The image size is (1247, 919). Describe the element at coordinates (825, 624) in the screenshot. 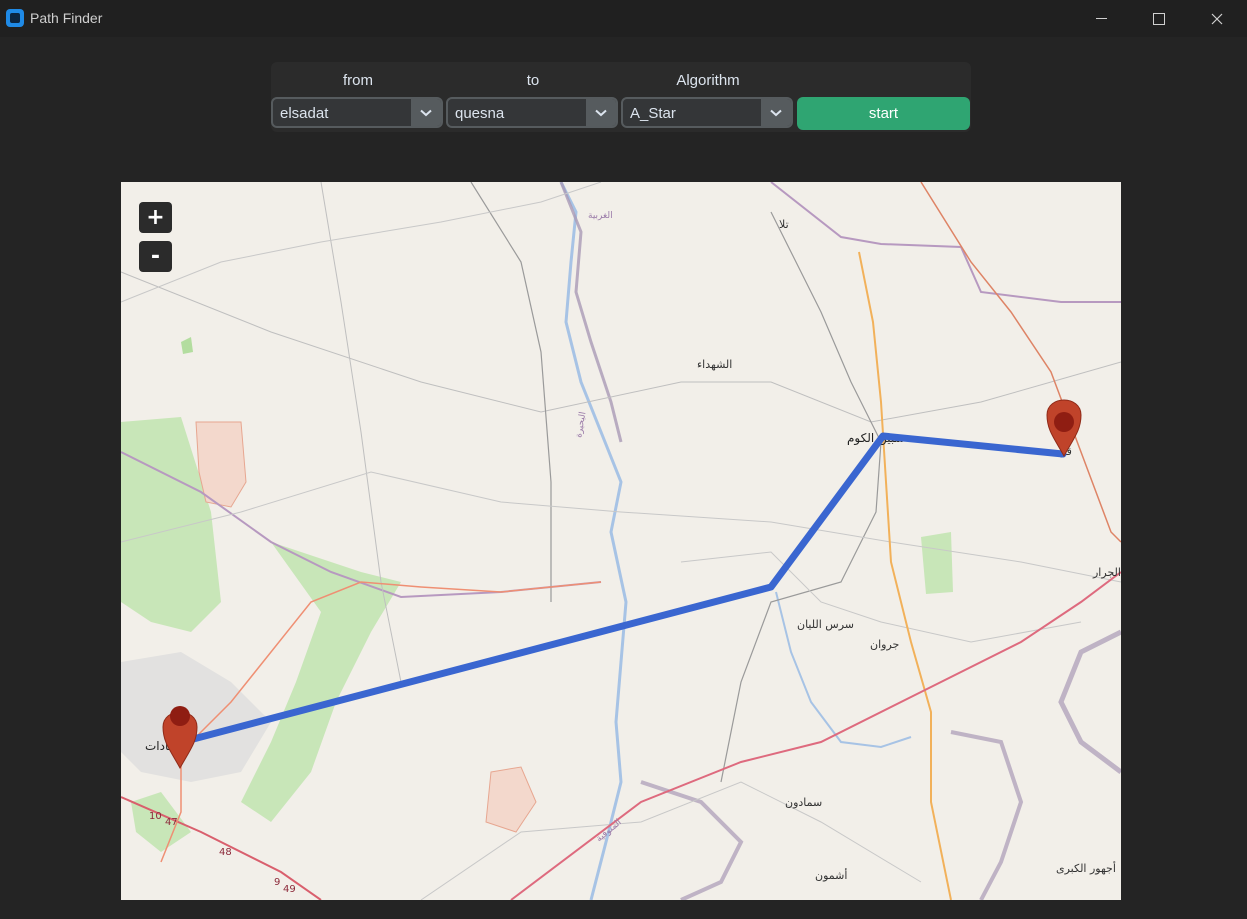

I see `place-label: سرس الليان` at that location.